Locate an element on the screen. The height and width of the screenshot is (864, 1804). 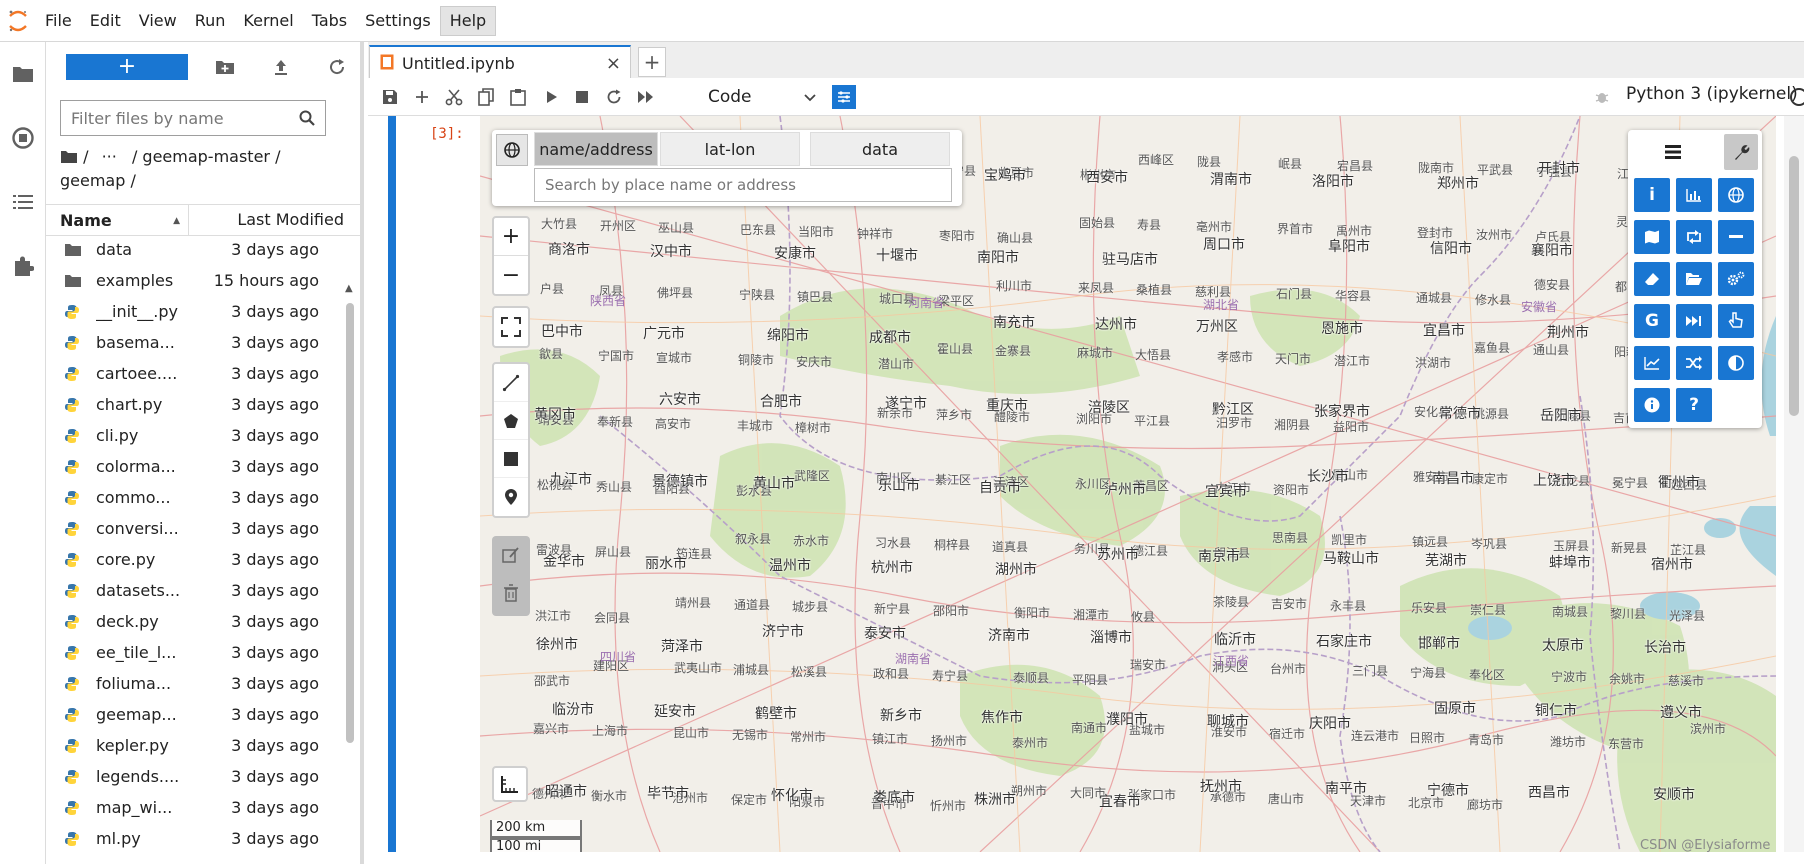
debugger-bug-icon is located at coordinates (1602, 97).